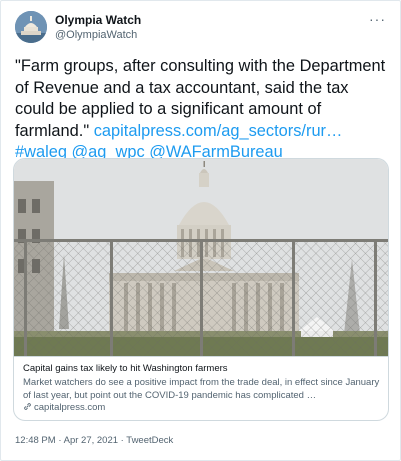 This screenshot has width=401, height=461. Describe the element at coordinates (70, 407) in the screenshot. I see `card-domain-text: capitalpress.com` at that location.